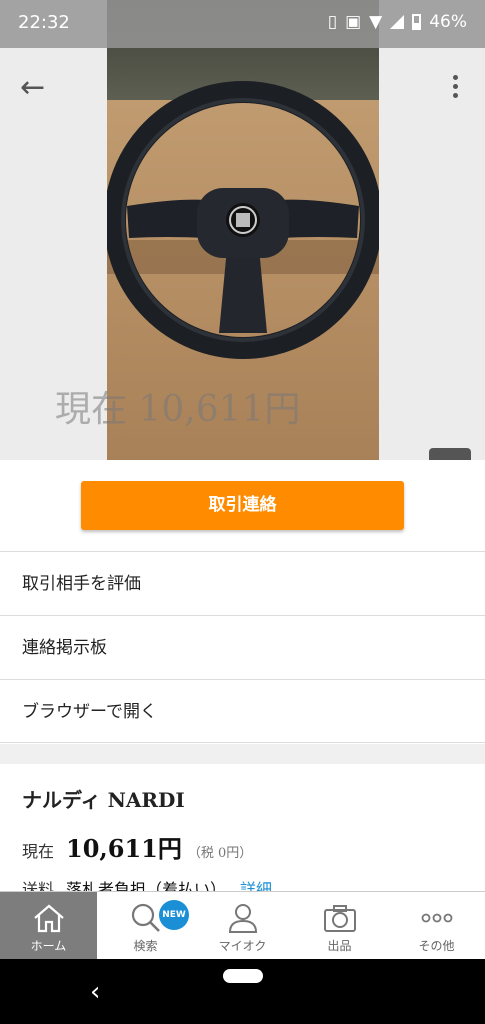  What do you see at coordinates (242, 991) in the screenshot?
I see `system-navigation-bar: ‹` at bounding box center [242, 991].